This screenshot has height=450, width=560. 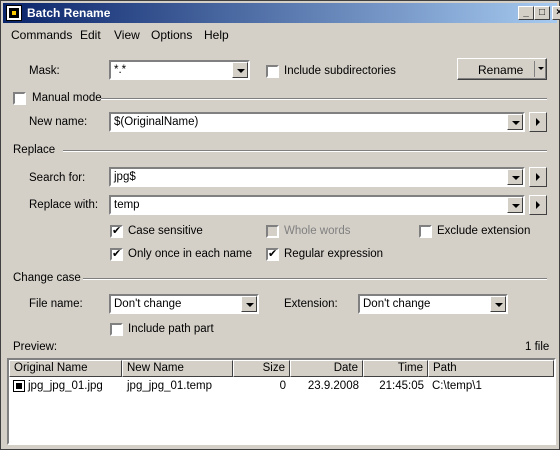 What do you see at coordinates (484, 231) in the screenshot?
I see `exclude-extension-label: Exclude extension` at bounding box center [484, 231].